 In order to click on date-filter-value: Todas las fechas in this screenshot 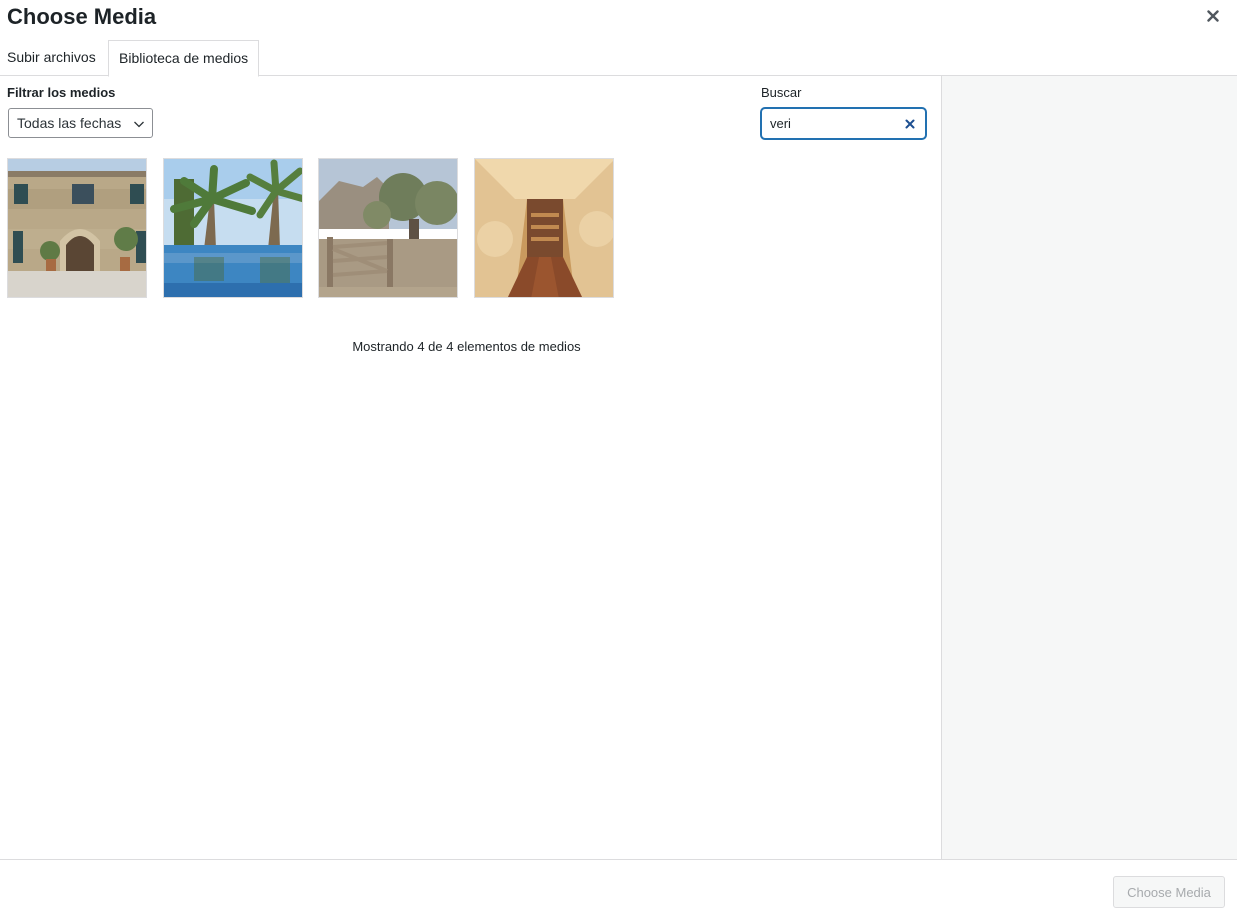, I will do `click(69, 123)`.